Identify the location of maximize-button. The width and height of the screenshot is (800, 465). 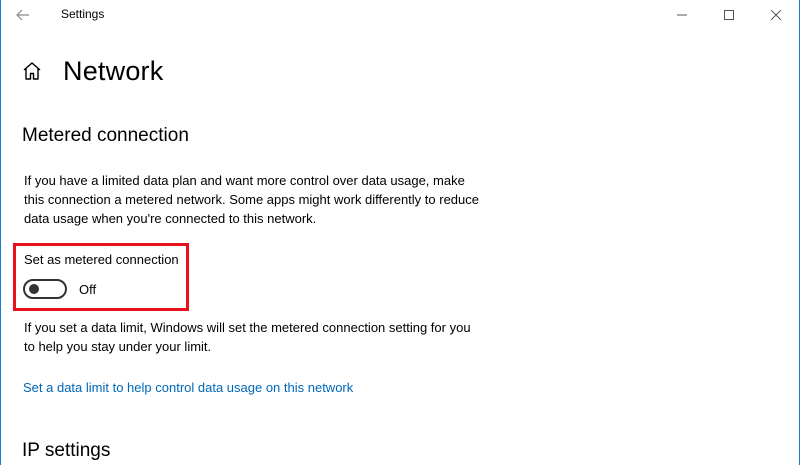
(728, 15).